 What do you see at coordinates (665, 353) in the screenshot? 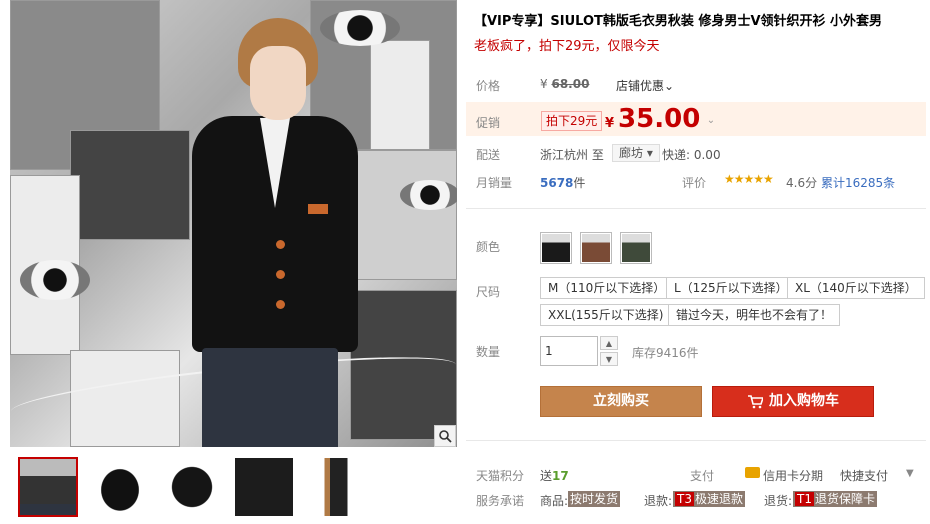
I see `stock-count: 库存9416件` at bounding box center [665, 353].